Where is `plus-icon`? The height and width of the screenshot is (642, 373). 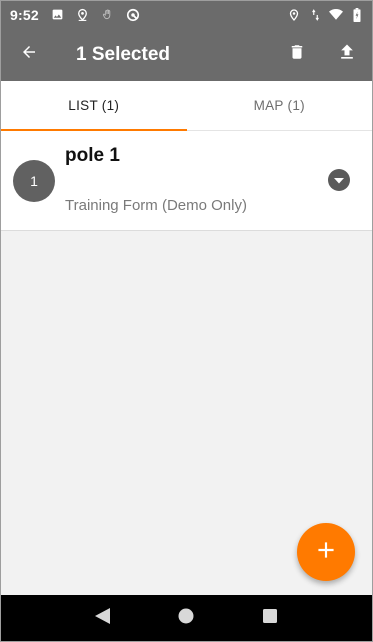
plus-icon is located at coordinates (326, 552).